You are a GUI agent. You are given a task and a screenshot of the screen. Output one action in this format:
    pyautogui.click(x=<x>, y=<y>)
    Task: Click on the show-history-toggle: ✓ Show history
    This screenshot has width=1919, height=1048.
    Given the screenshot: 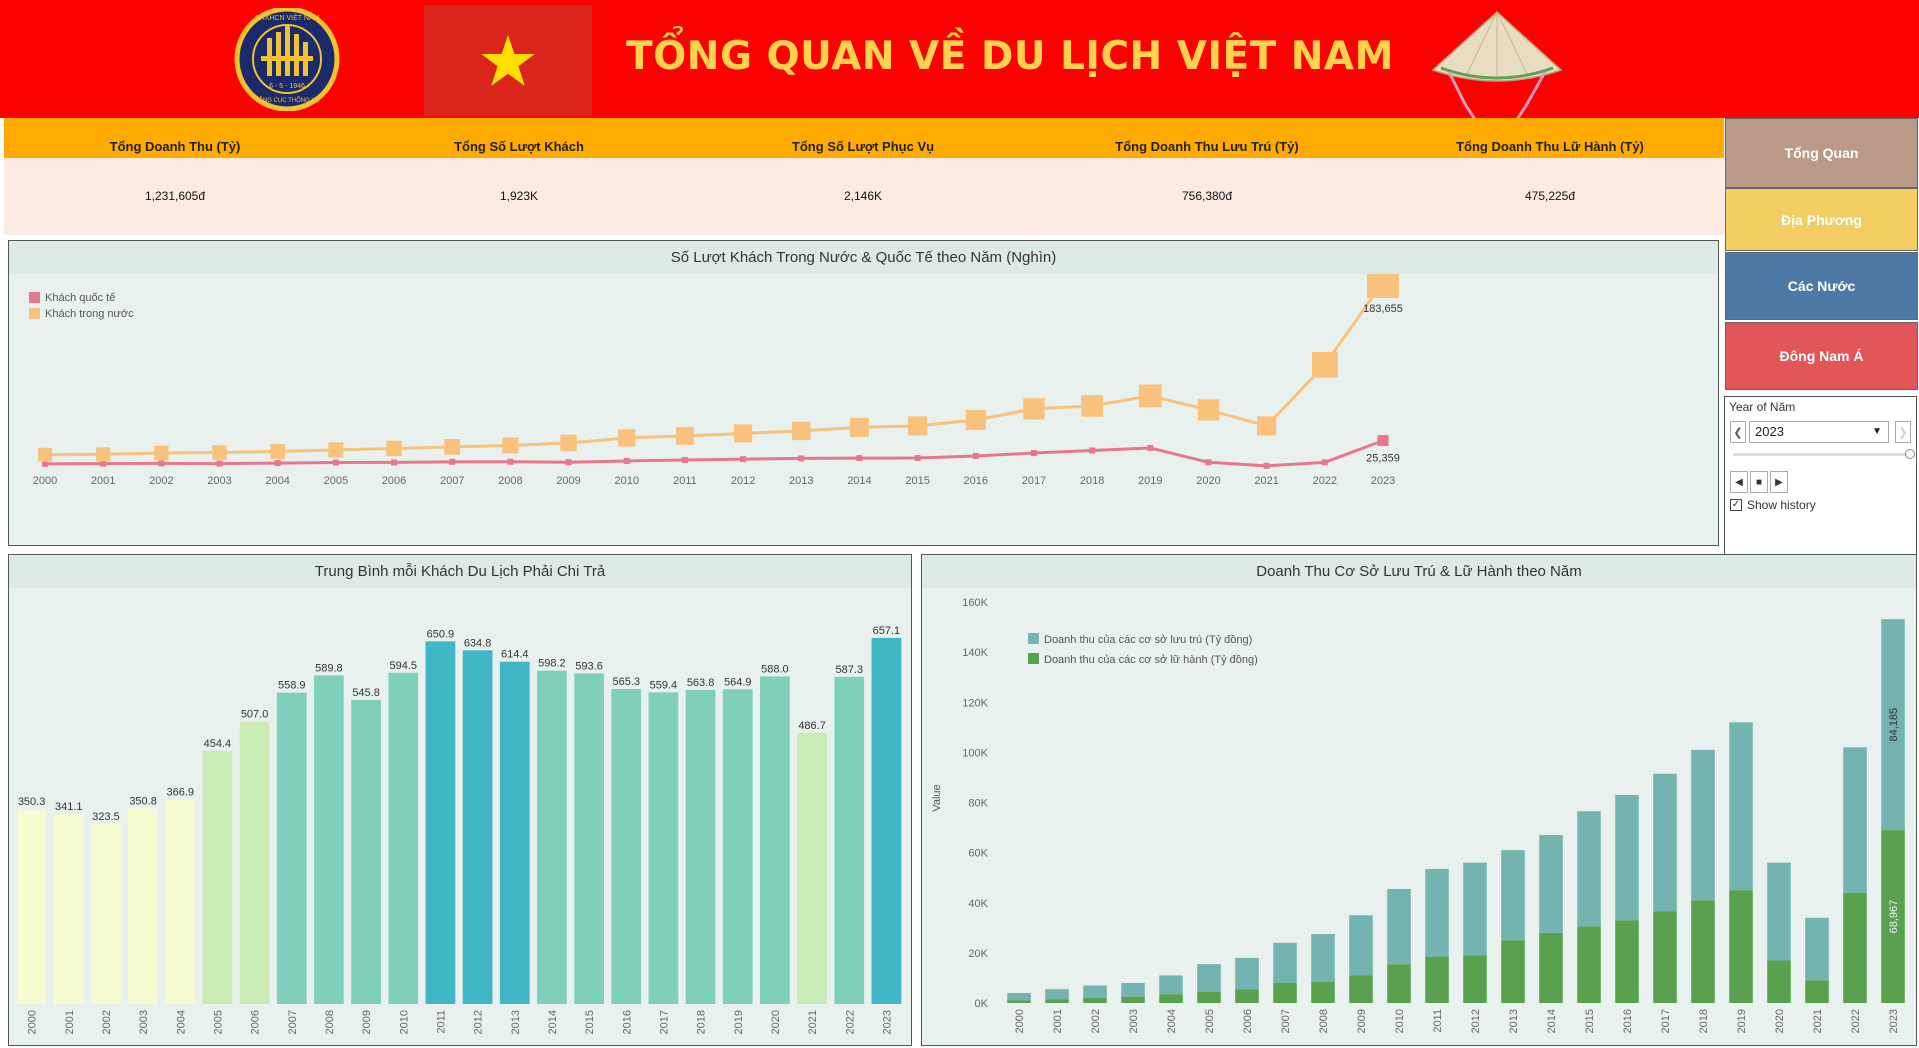 What is the action you would take?
    pyautogui.click(x=1773, y=505)
    